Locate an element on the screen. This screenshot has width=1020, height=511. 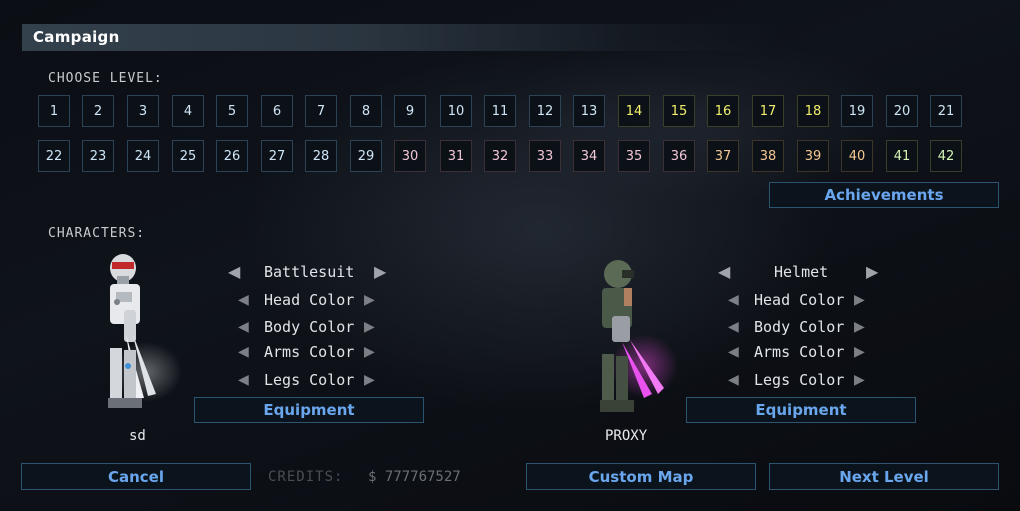
level-button-42: 42 is located at coordinates (946, 156).